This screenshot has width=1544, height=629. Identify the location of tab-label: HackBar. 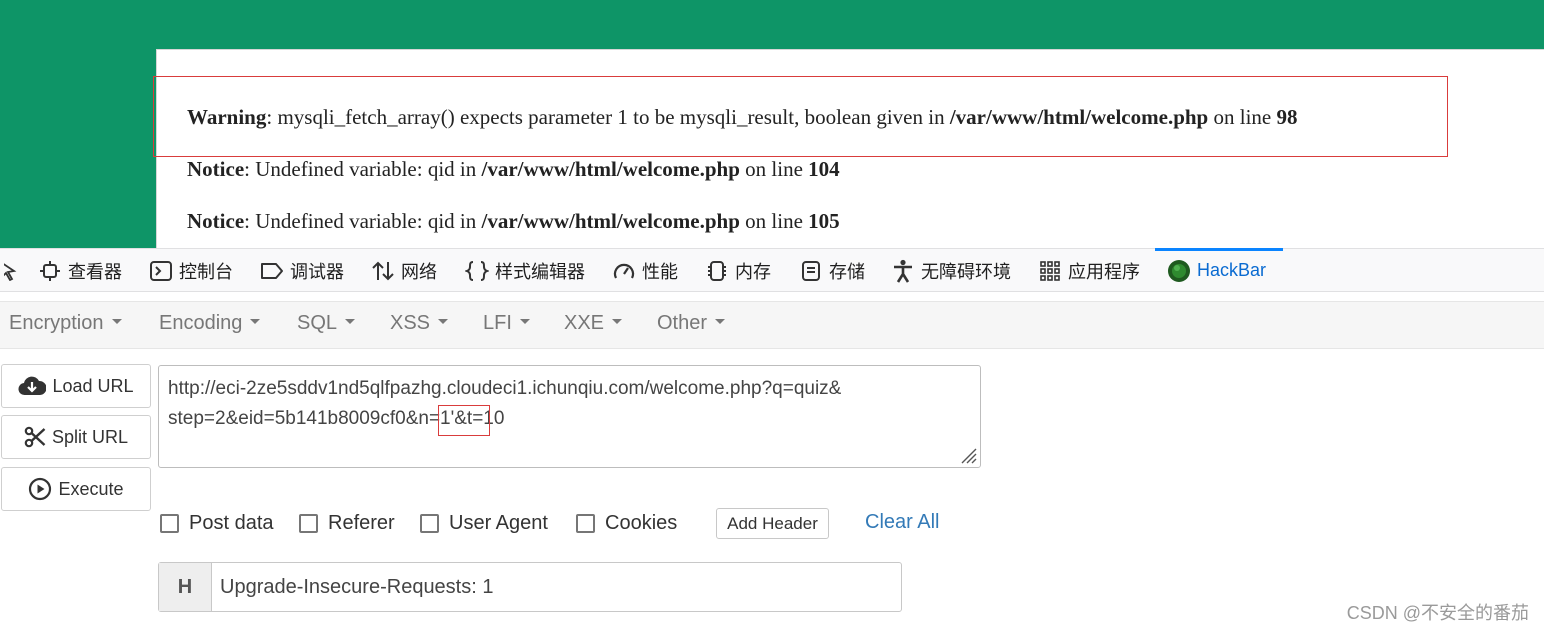
(1232, 270).